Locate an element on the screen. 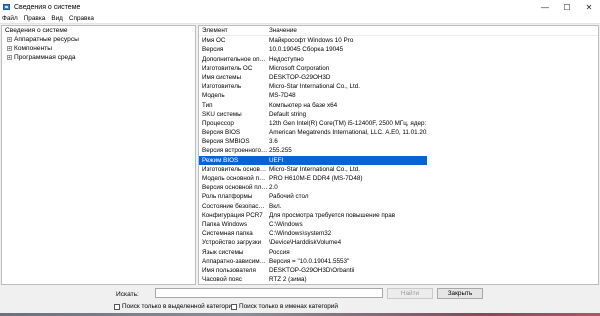 Image resolution: width=600 pixels, height=316 pixels. row-item-name: Конфигурация PCR7 is located at coordinates (232, 215).